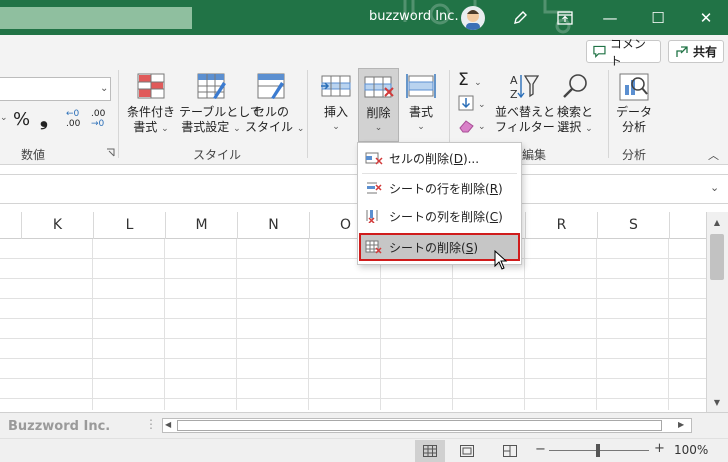 The width and height of the screenshot is (728, 462). I want to click on sort-filter-label: 並べ替えと フィルター ⌄, so click(531, 119).